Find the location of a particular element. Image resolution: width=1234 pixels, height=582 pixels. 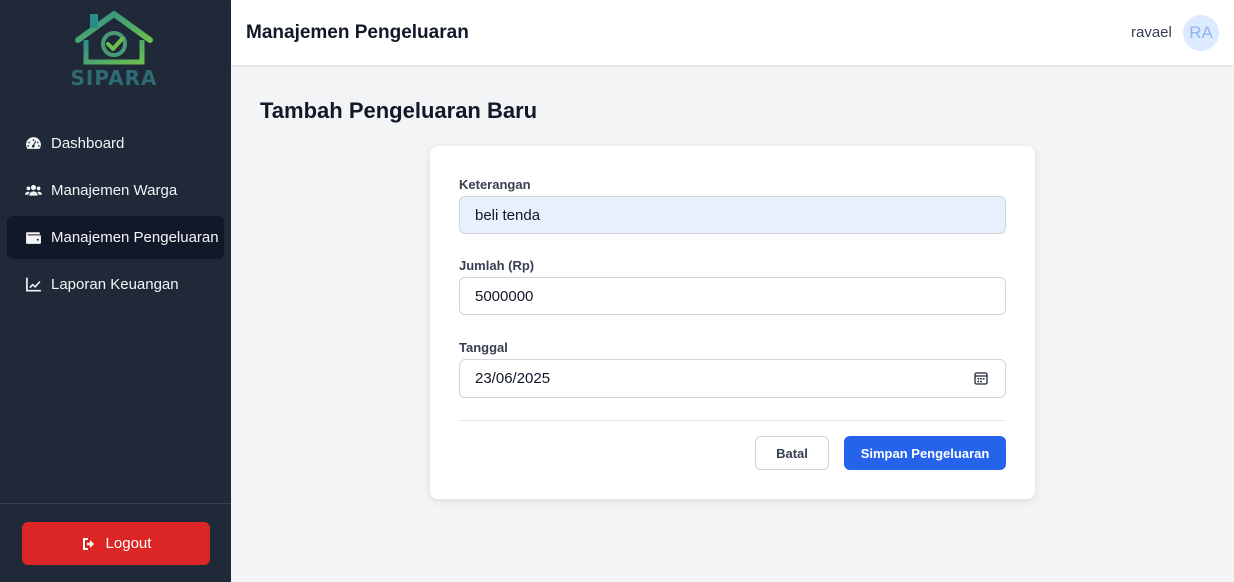

app-logo: SIPARA is located at coordinates (114, 52).